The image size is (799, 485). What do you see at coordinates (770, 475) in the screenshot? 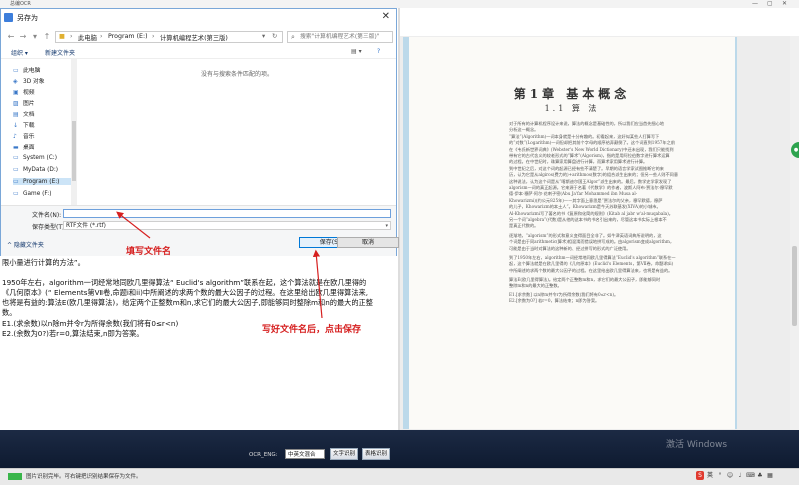
I see `toolbox-icon: ▦` at bounding box center [770, 475].